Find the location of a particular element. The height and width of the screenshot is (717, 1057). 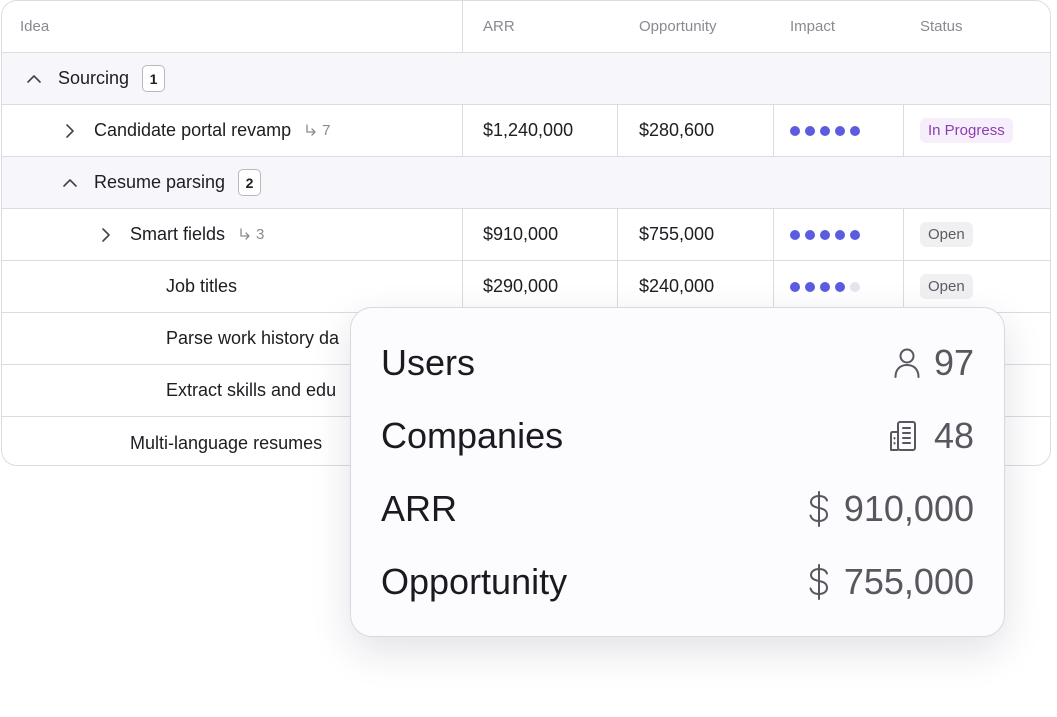

building-icon is located at coordinates (902, 436).